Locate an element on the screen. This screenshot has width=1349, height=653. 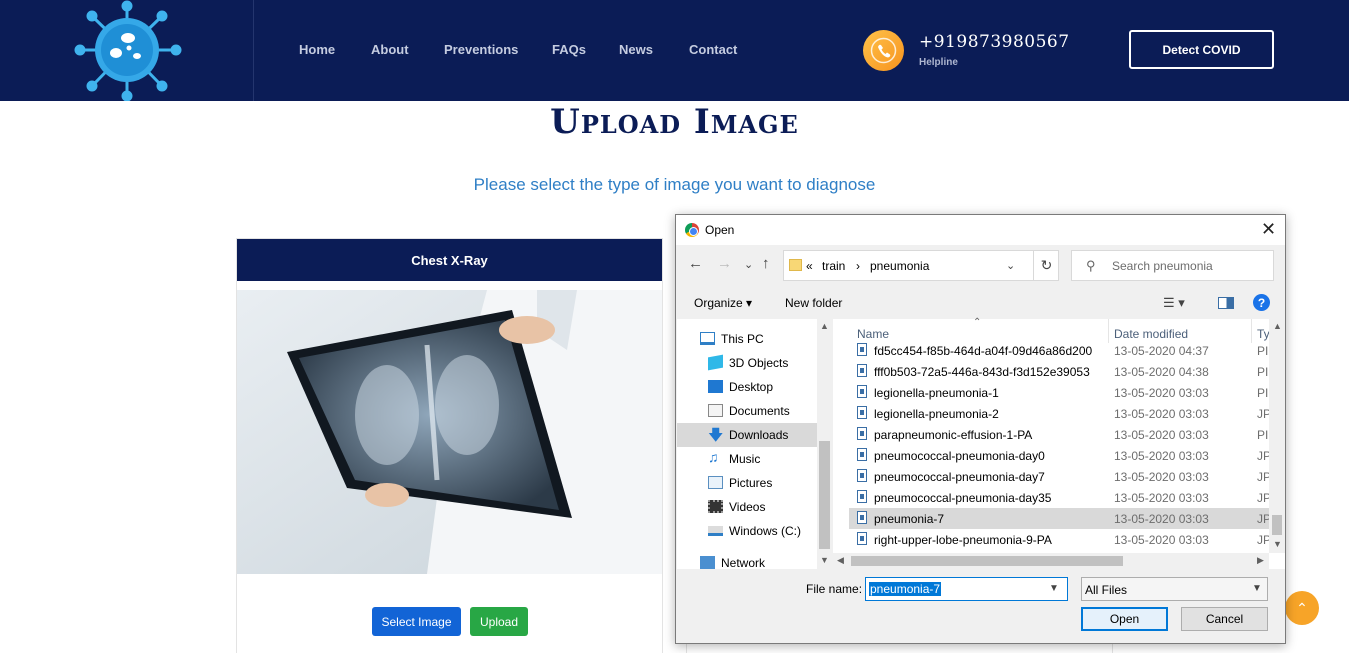
tree-item-documents: Documents is located at coordinates (747, 411).